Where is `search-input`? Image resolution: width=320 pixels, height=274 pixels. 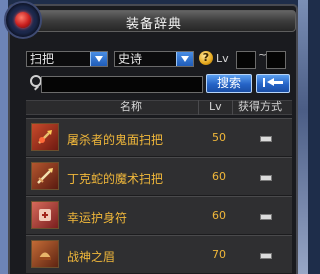
search-input is located at coordinates (122, 84).